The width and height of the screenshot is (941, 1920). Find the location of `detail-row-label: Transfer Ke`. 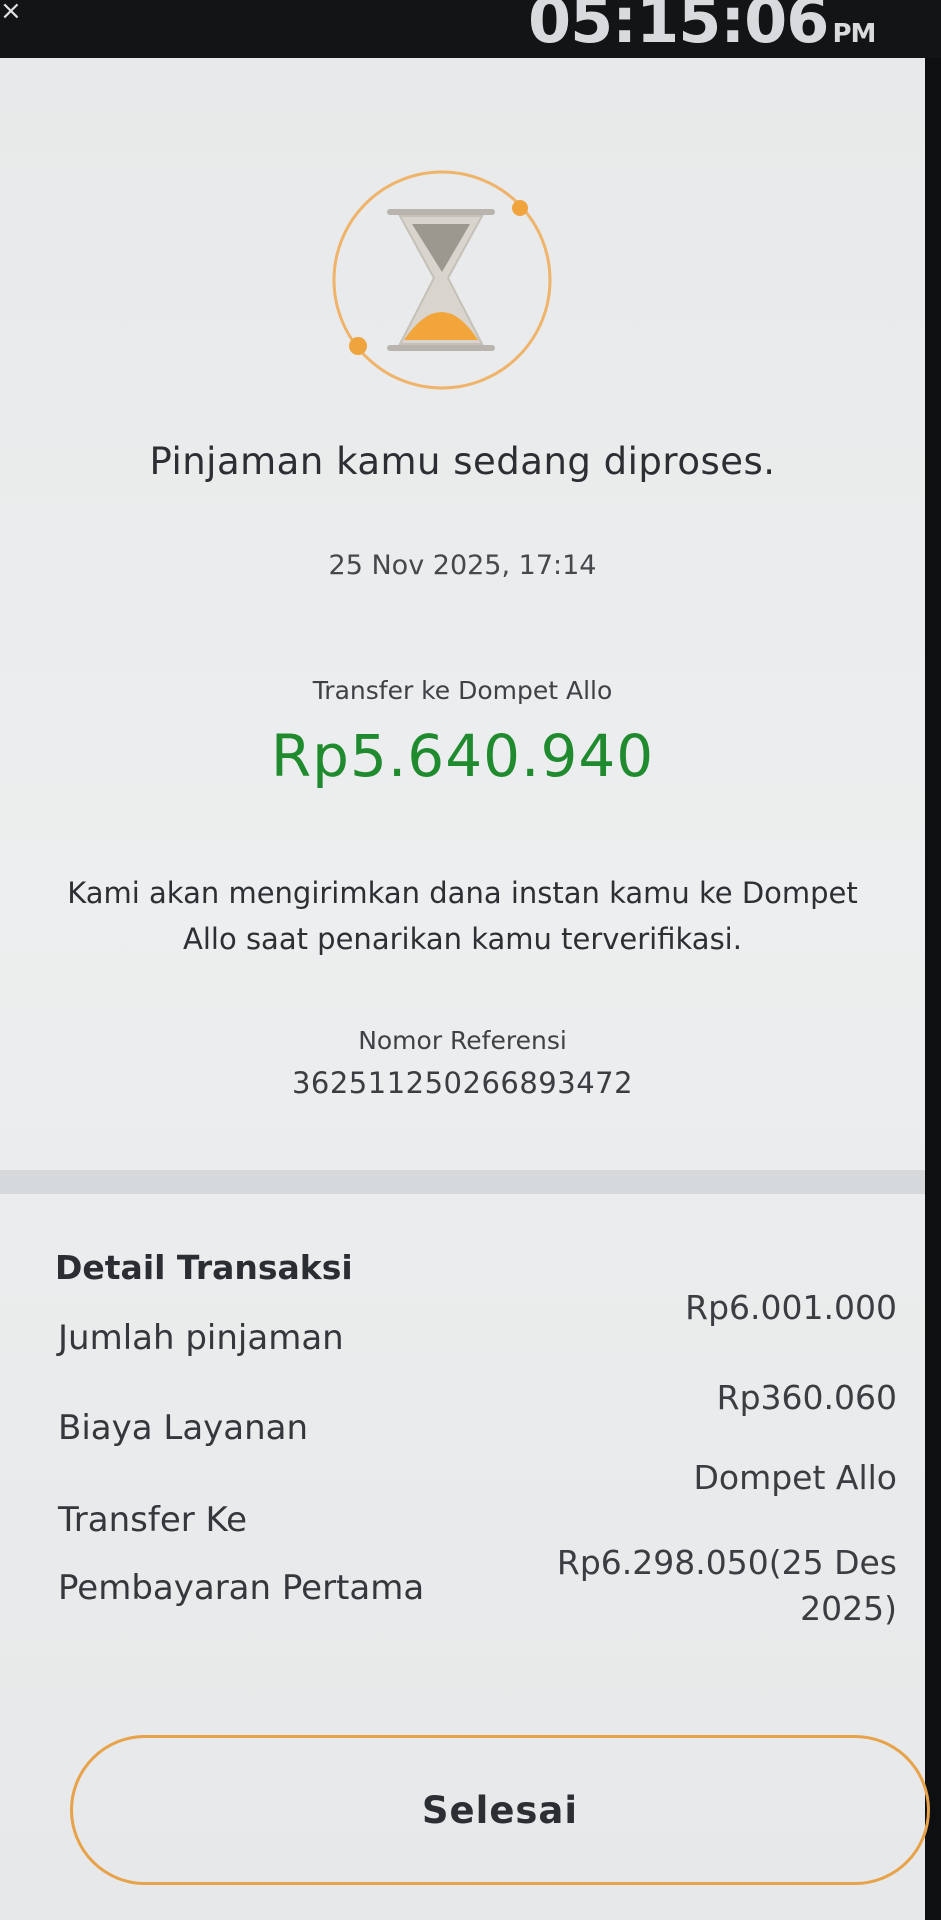

detail-row-label: Transfer Ke is located at coordinates (153, 1520).